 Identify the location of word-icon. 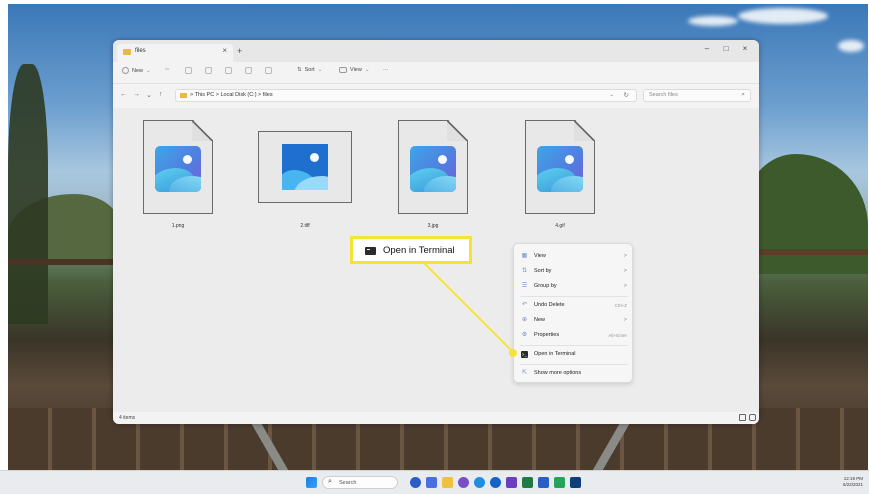
(543, 482).